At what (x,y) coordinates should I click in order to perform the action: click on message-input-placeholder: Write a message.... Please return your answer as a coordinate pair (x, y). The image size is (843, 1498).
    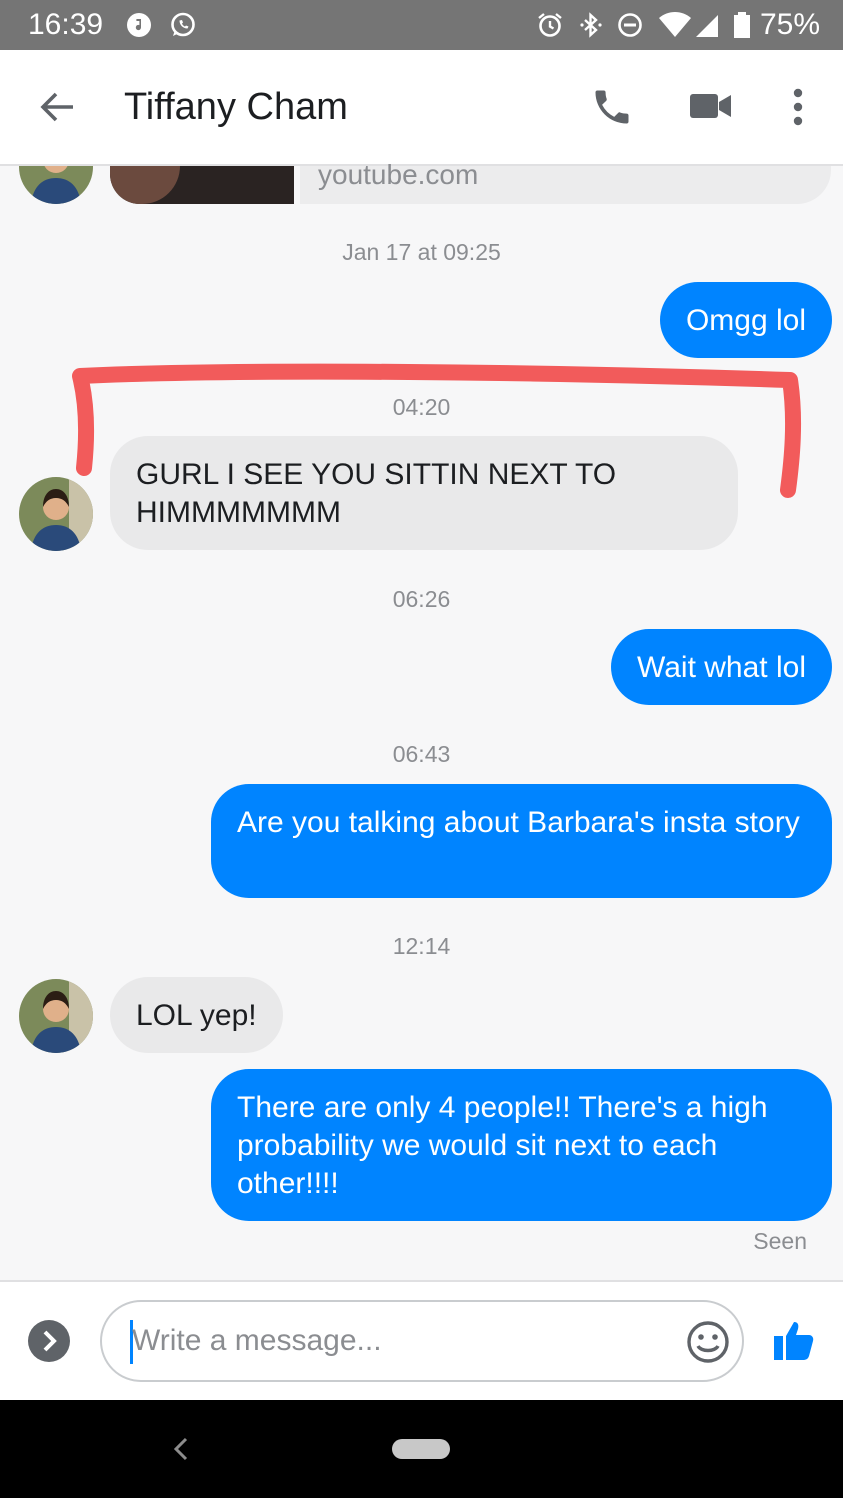
    Looking at the image, I should click on (257, 1340).